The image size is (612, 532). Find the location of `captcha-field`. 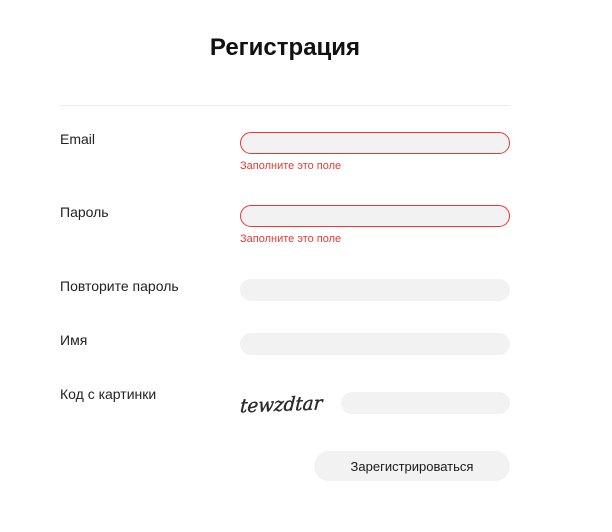

captcha-field is located at coordinates (425, 403).